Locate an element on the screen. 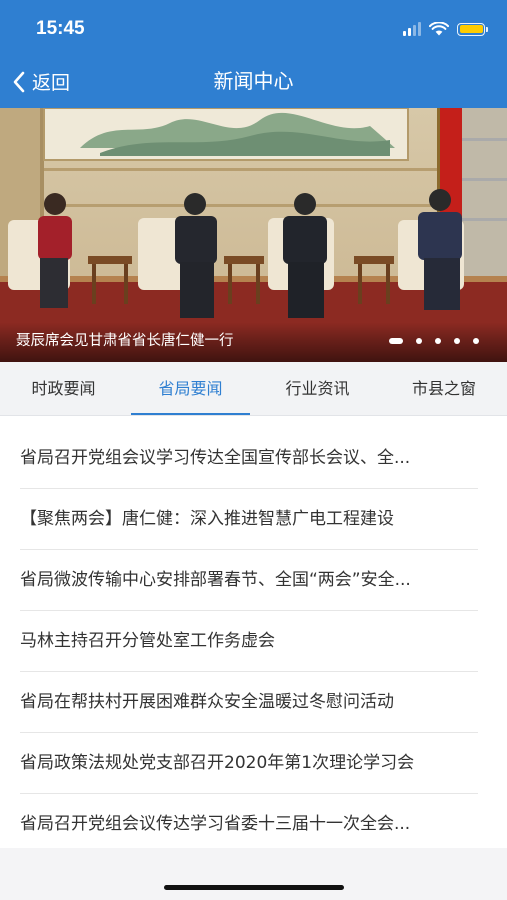  category-tabs: 时政要闻 省局要闻 行业资讯 市县之窗 is located at coordinates (253, 389).